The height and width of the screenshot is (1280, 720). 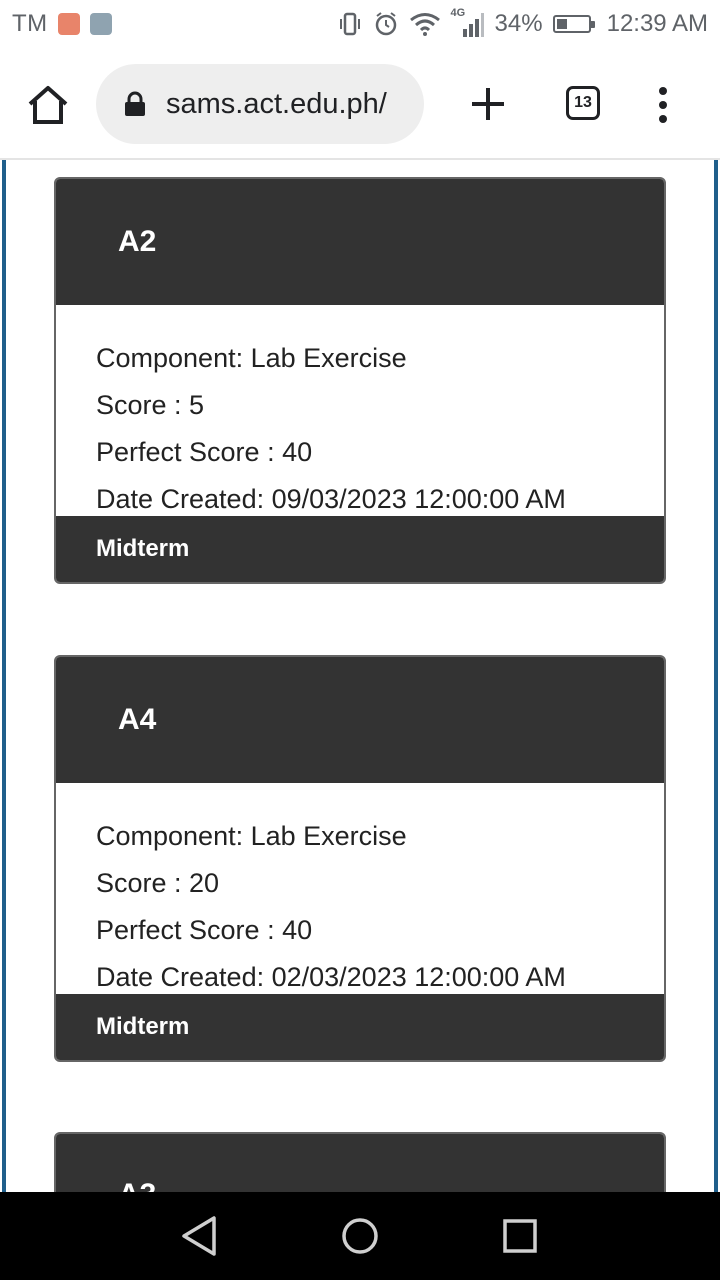 I want to click on status-bar: TM 4G 34% 12:39 AM, so click(x=360, y=24).